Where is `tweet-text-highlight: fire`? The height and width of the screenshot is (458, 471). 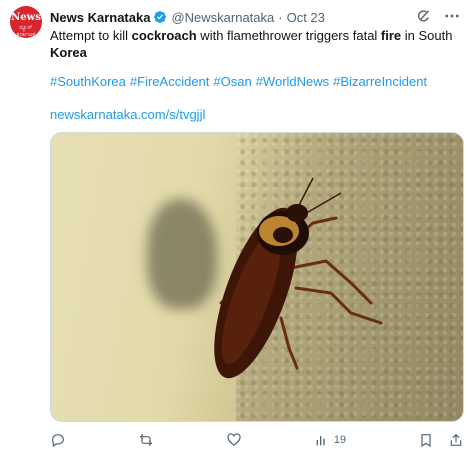
tweet-text-highlight: fire is located at coordinates (391, 35).